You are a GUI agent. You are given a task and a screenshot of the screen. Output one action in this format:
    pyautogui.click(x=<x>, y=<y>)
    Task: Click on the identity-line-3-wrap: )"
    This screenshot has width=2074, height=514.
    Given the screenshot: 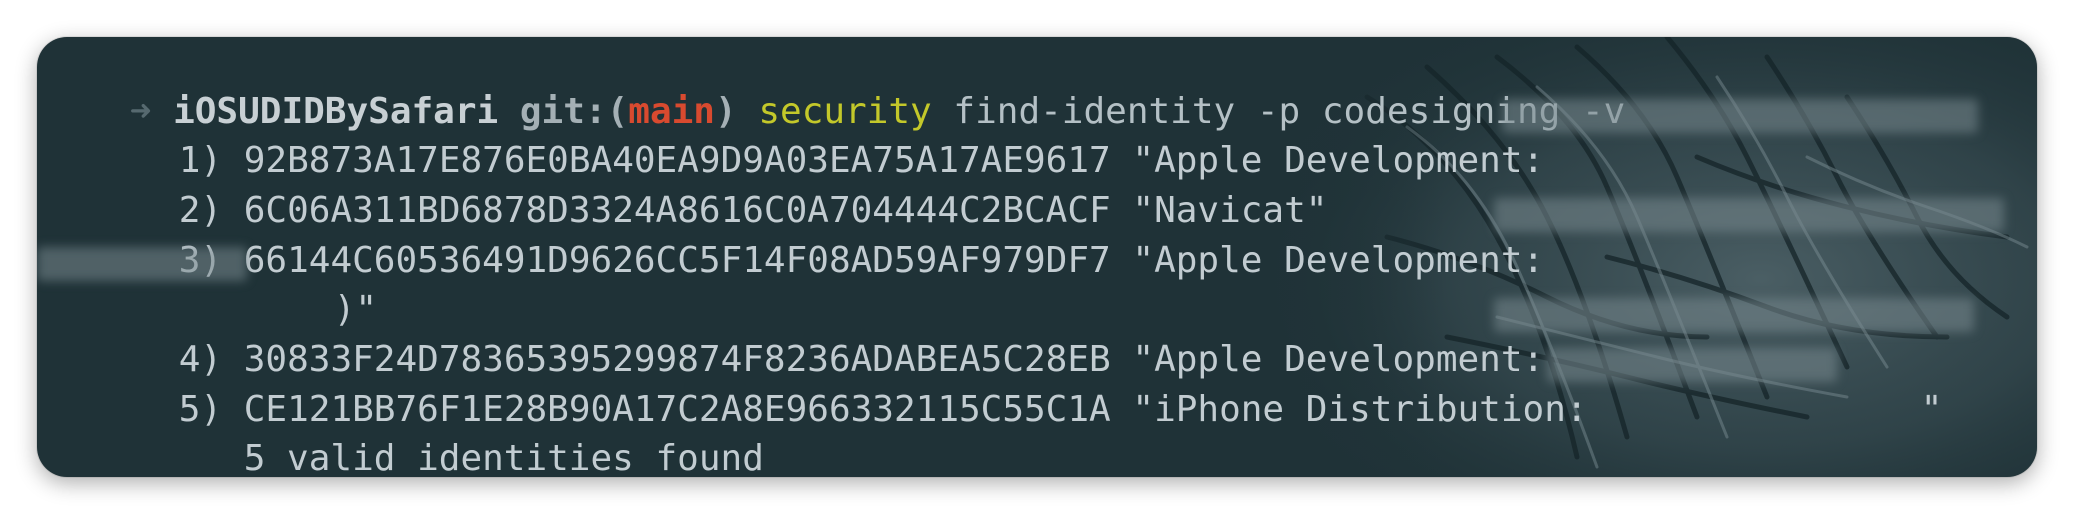 What is the action you would take?
    pyautogui.click(x=355, y=309)
    